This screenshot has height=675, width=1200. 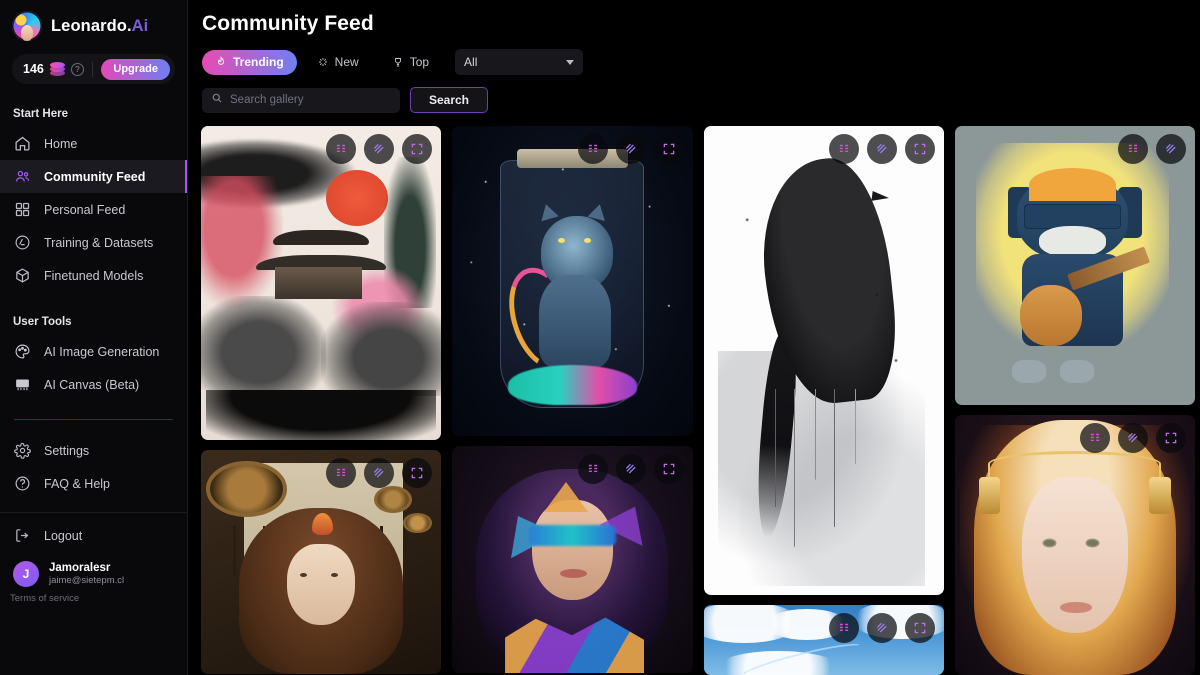 What do you see at coordinates (40, 114) in the screenshot?
I see `sidebar-section-start: Start Here` at bounding box center [40, 114].